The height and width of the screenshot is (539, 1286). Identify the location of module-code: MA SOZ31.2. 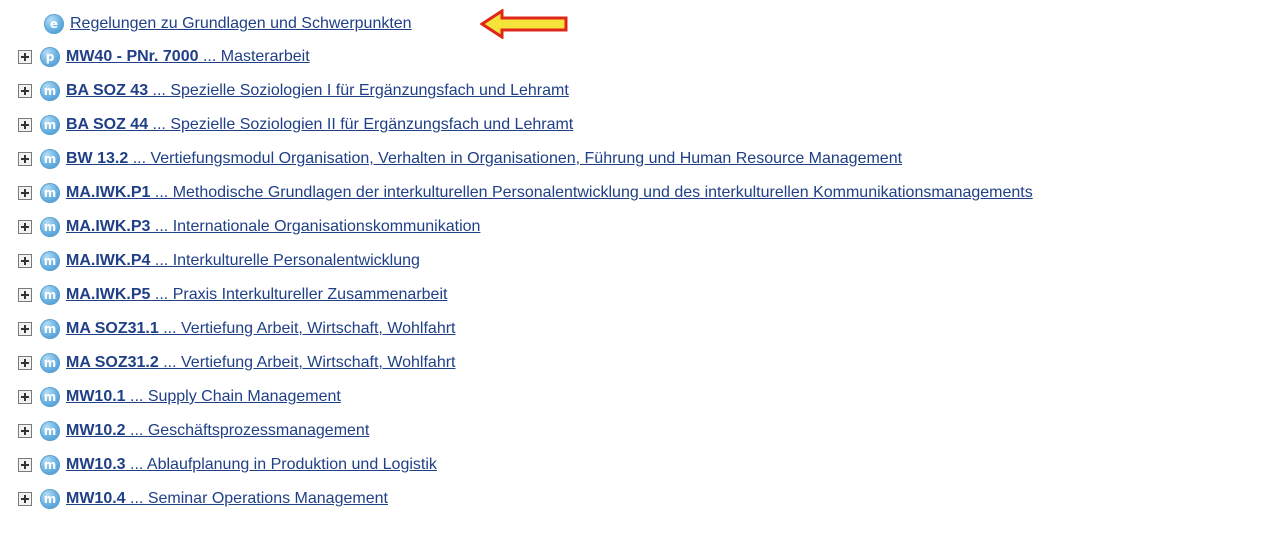
(112, 362).